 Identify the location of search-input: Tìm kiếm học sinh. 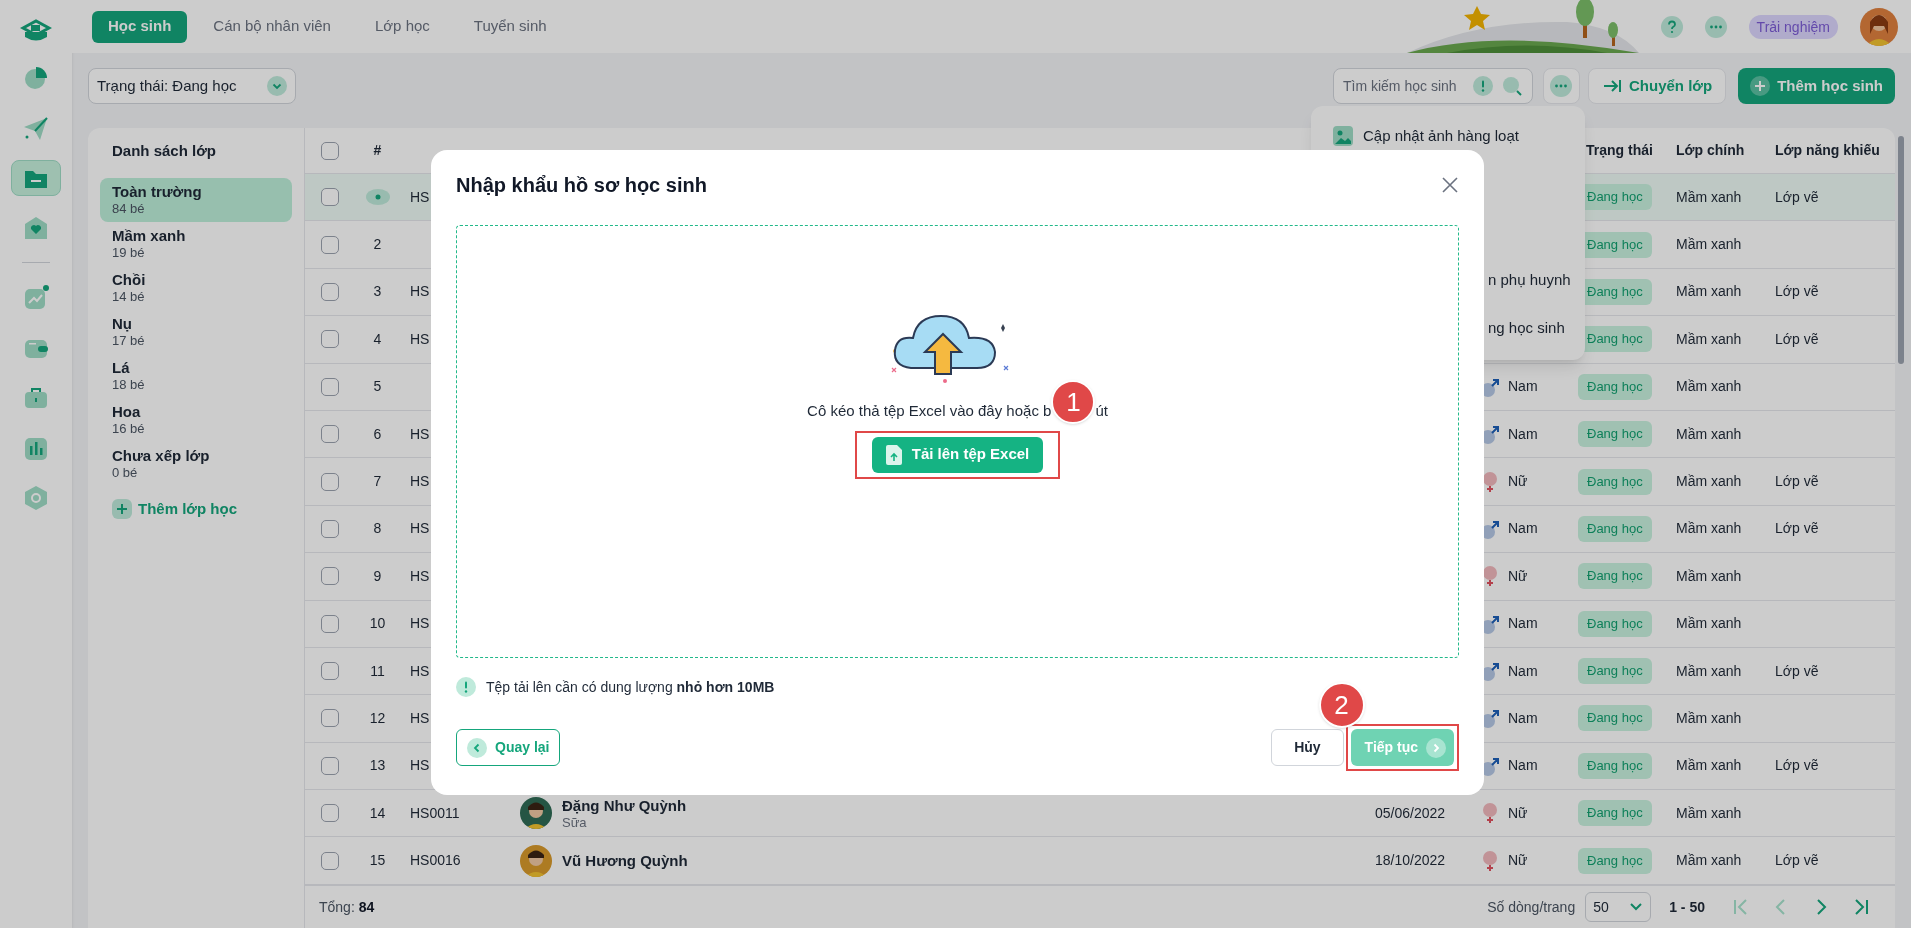
(1404, 86).